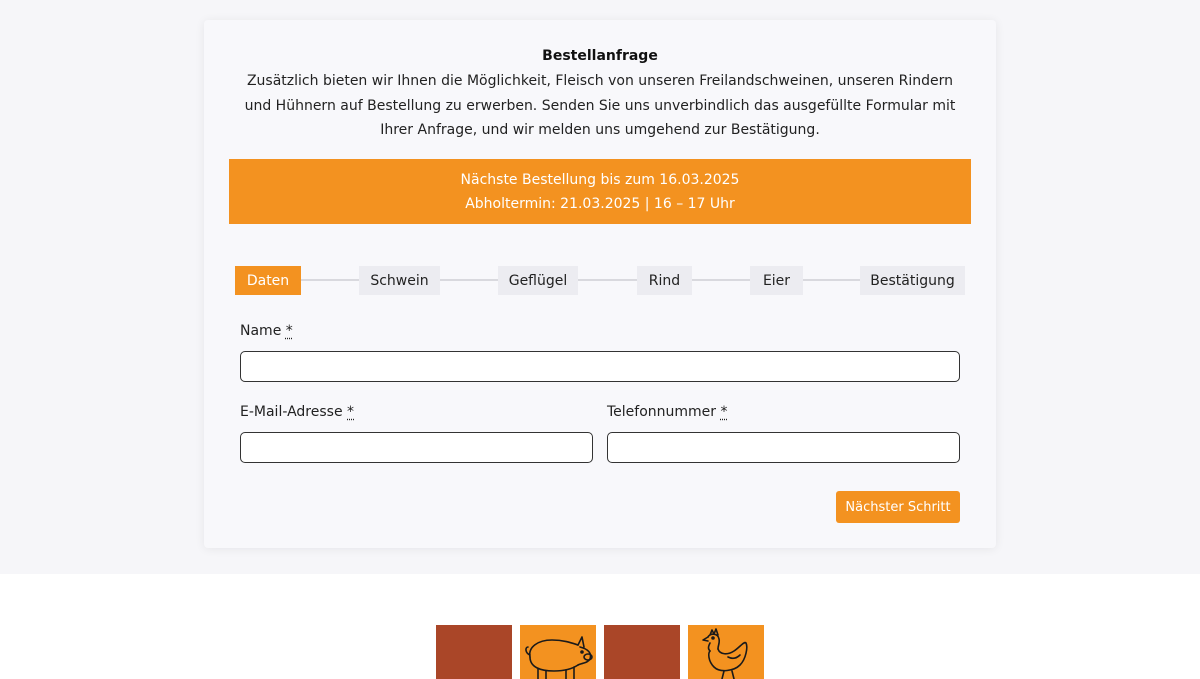 The image size is (1200, 679). Describe the element at coordinates (600, 56) in the screenshot. I see `form-title: Bestellanfrage` at that location.